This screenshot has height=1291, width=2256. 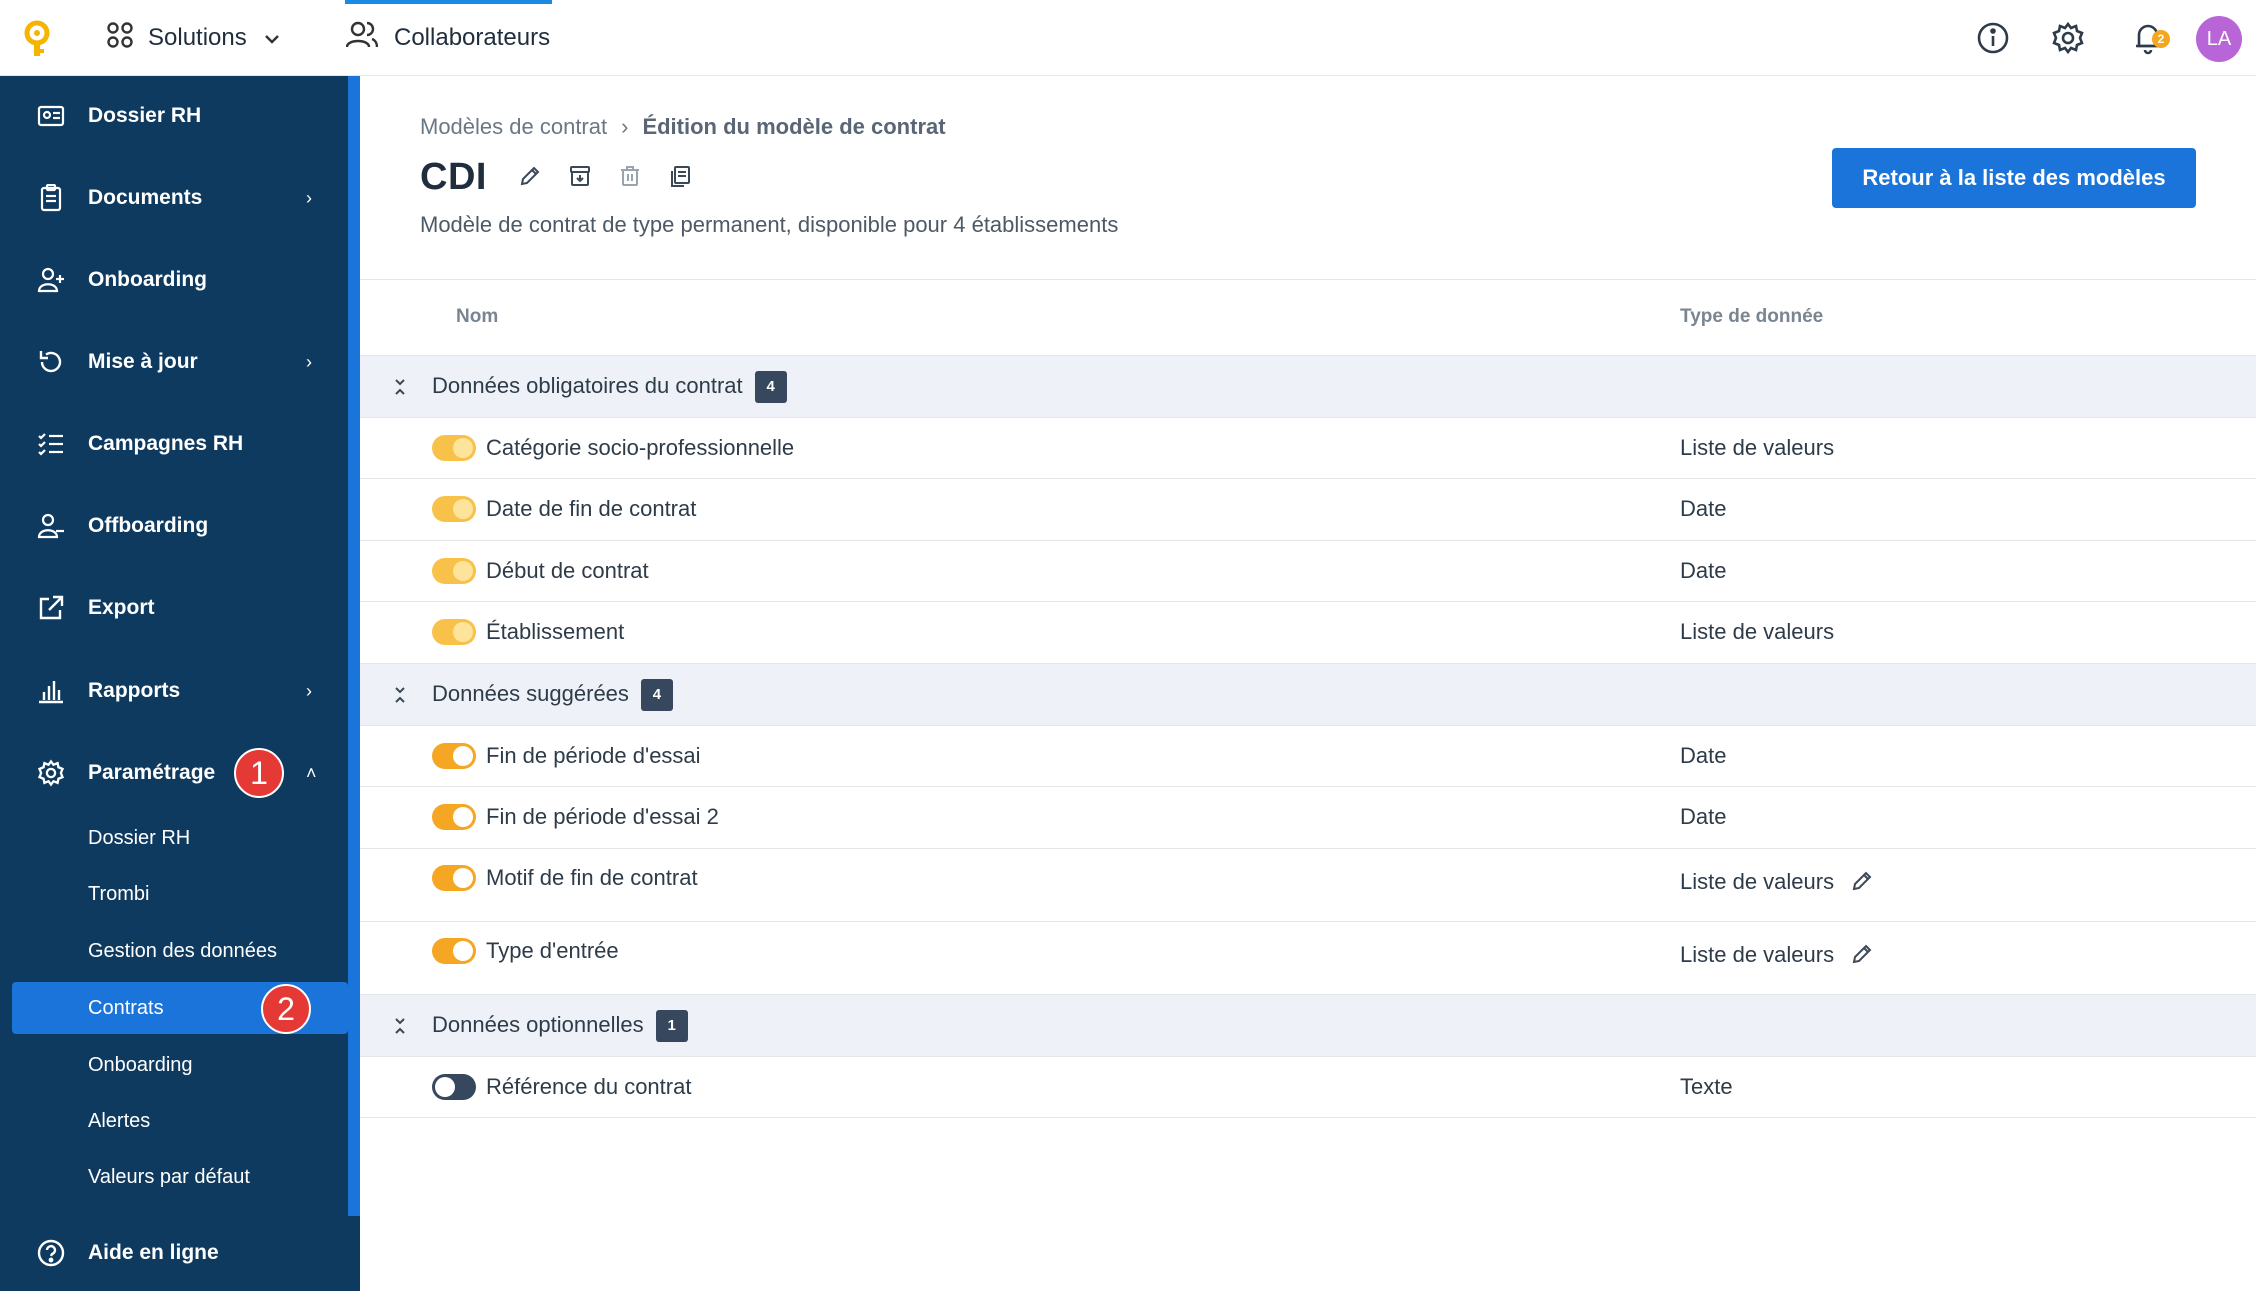 What do you see at coordinates (630, 176) in the screenshot?
I see `trash-icon` at bounding box center [630, 176].